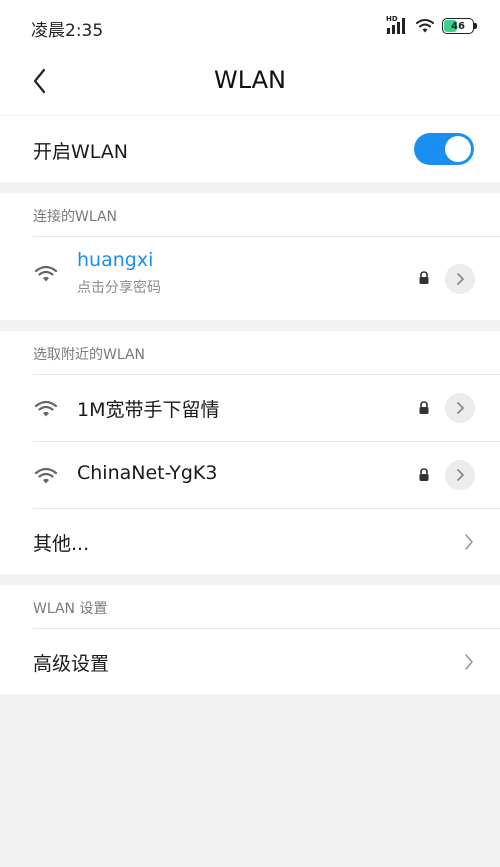 This screenshot has height=867, width=500. What do you see at coordinates (89, 355) in the screenshot?
I see `nearby-section-title: 选取附近的WLAN` at bounding box center [89, 355].